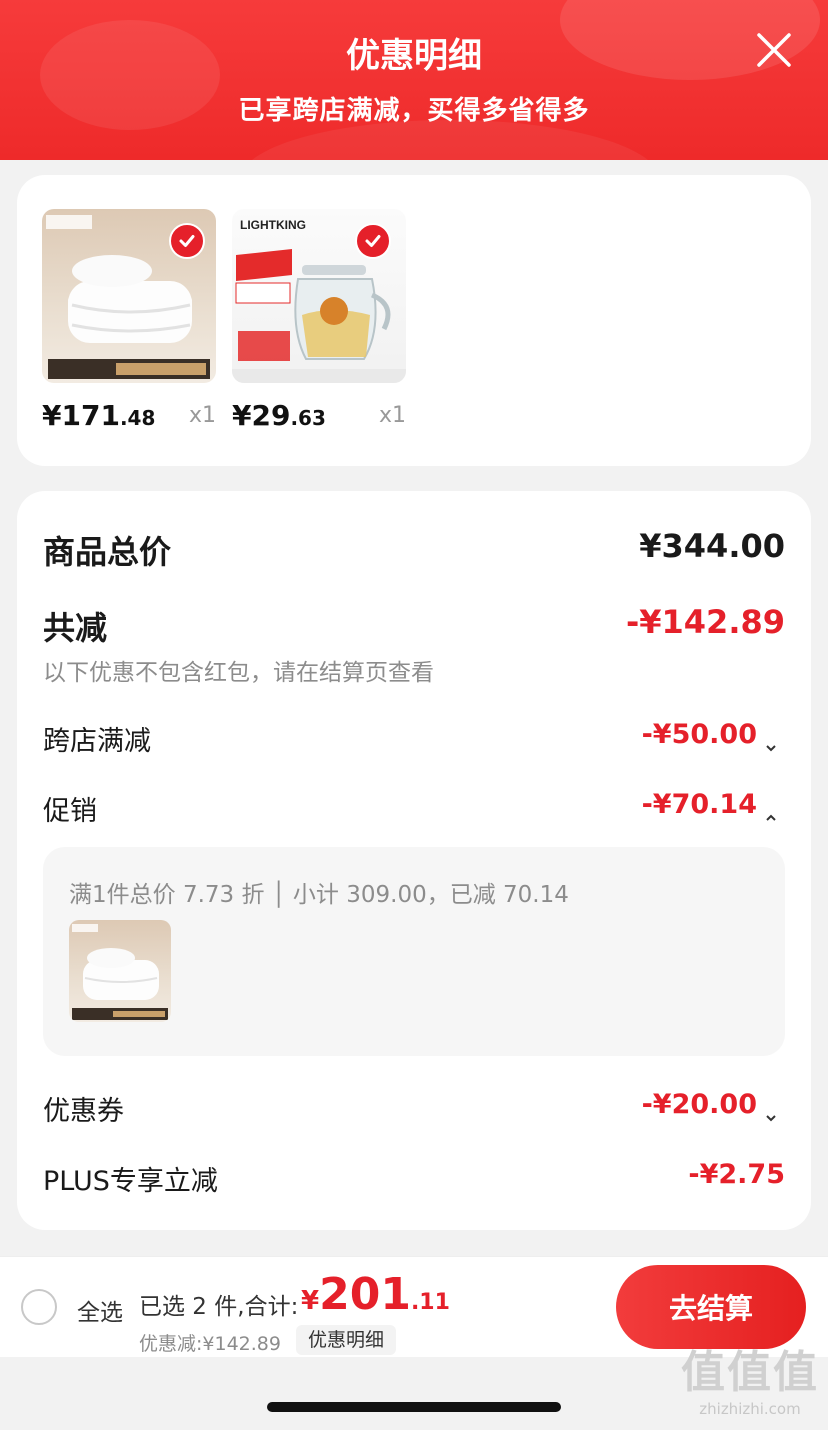 The height and width of the screenshot is (1430, 828). Describe the element at coordinates (346, 1340) in the screenshot. I see `discount-detail-button: 优惠明细` at that location.